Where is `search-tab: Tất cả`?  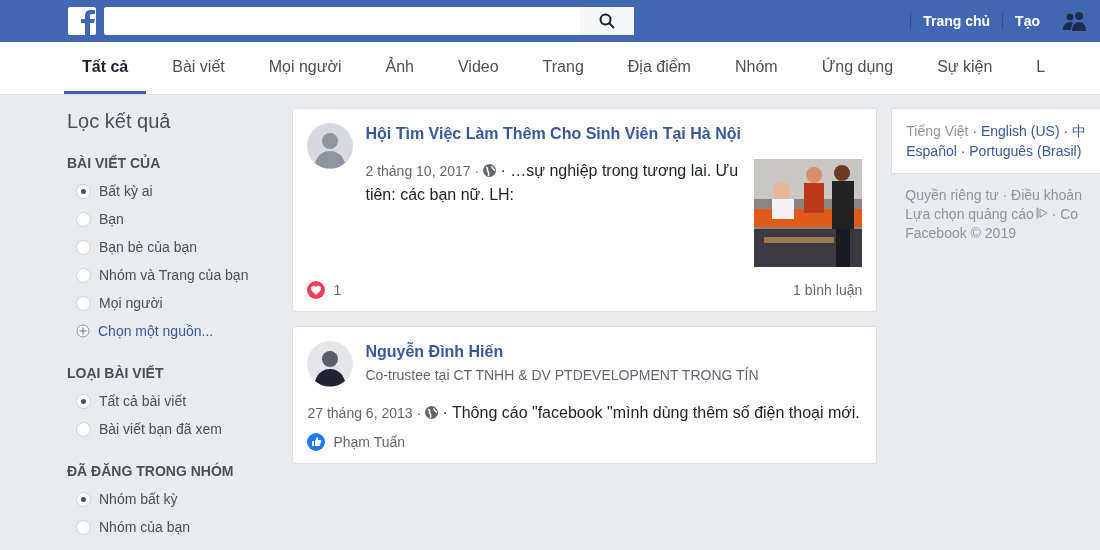 search-tab: Tất cả is located at coordinates (105, 68).